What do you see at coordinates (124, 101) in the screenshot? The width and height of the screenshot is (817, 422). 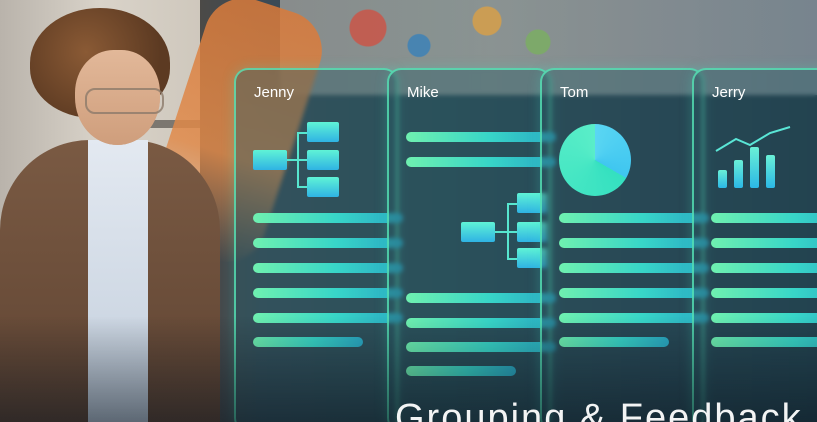 I see `glasses` at bounding box center [124, 101].